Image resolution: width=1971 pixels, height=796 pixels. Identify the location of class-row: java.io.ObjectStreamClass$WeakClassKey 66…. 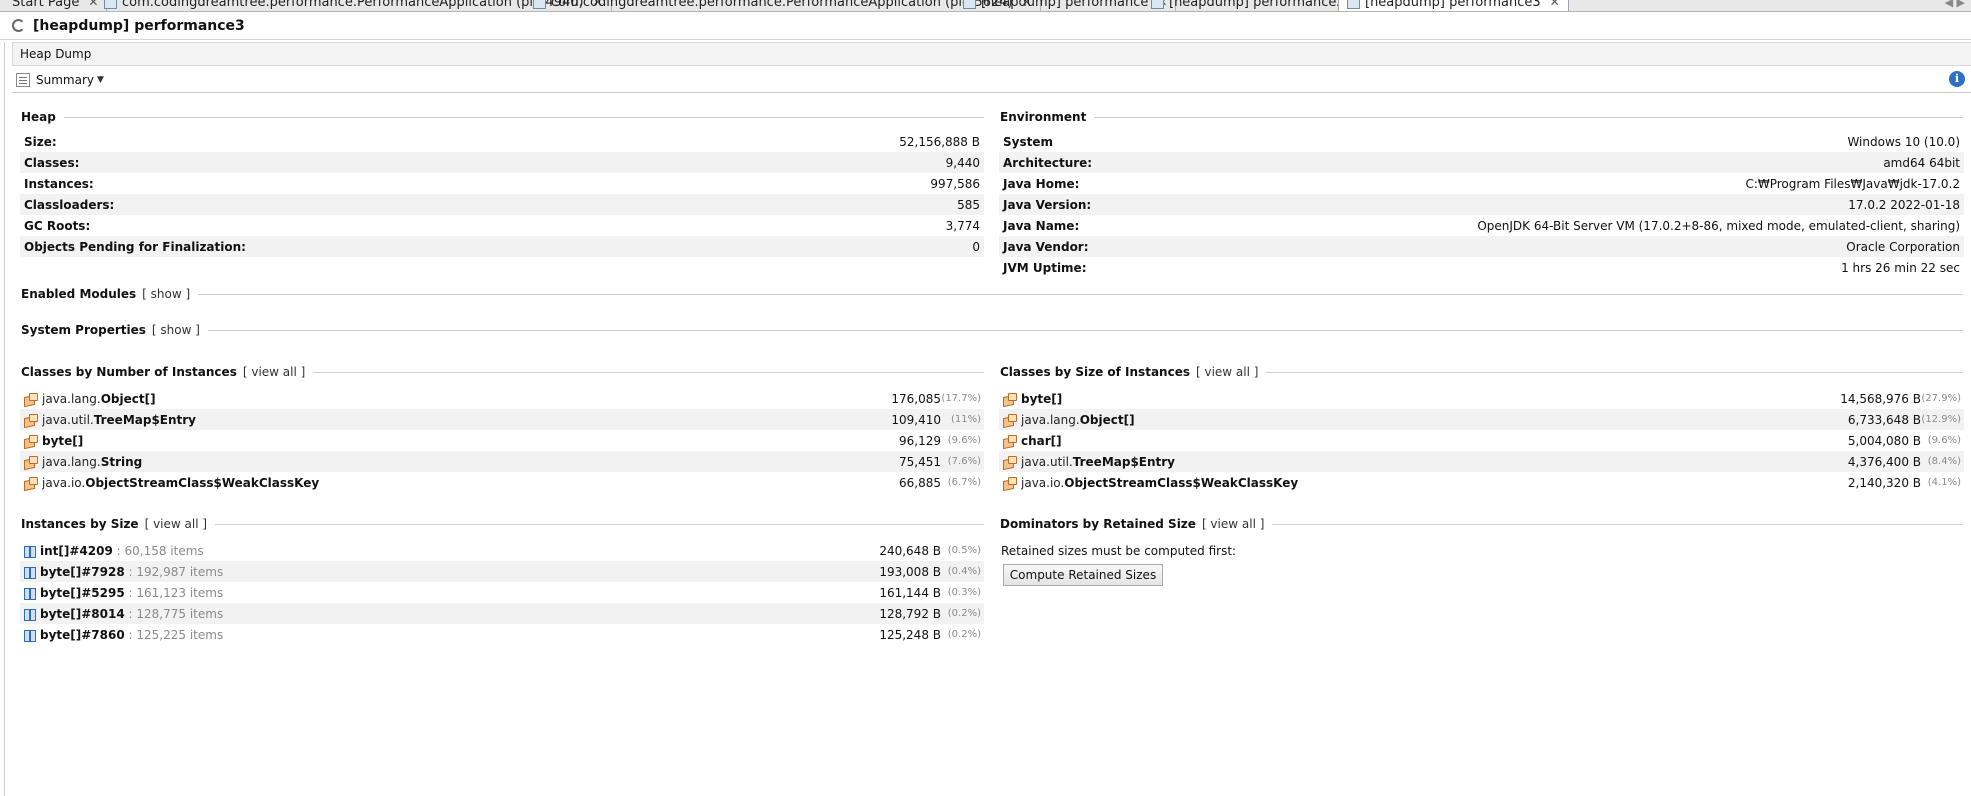
(502, 482).